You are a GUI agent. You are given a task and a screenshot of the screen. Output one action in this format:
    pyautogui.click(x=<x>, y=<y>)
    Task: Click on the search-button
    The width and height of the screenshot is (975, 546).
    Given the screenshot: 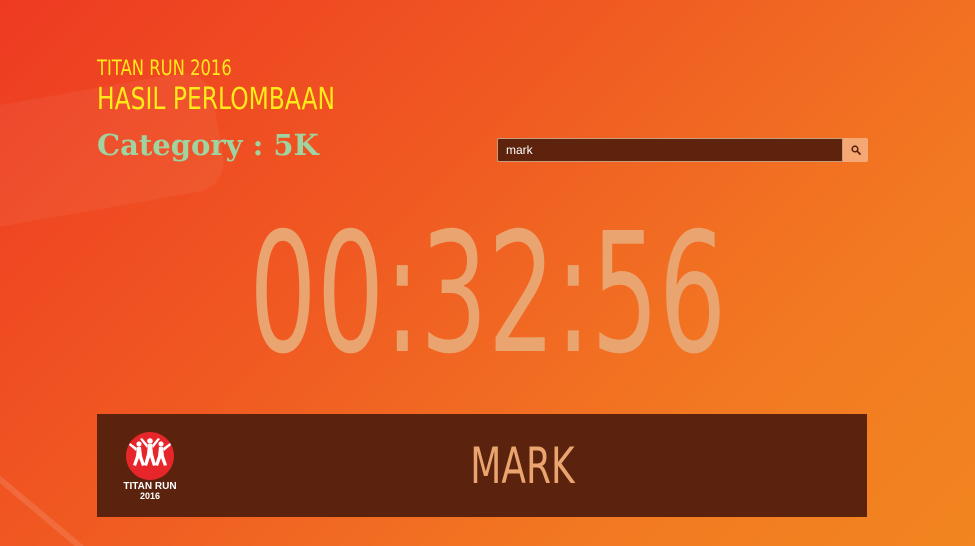 What is the action you would take?
    pyautogui.click(x=855, y=150)
    